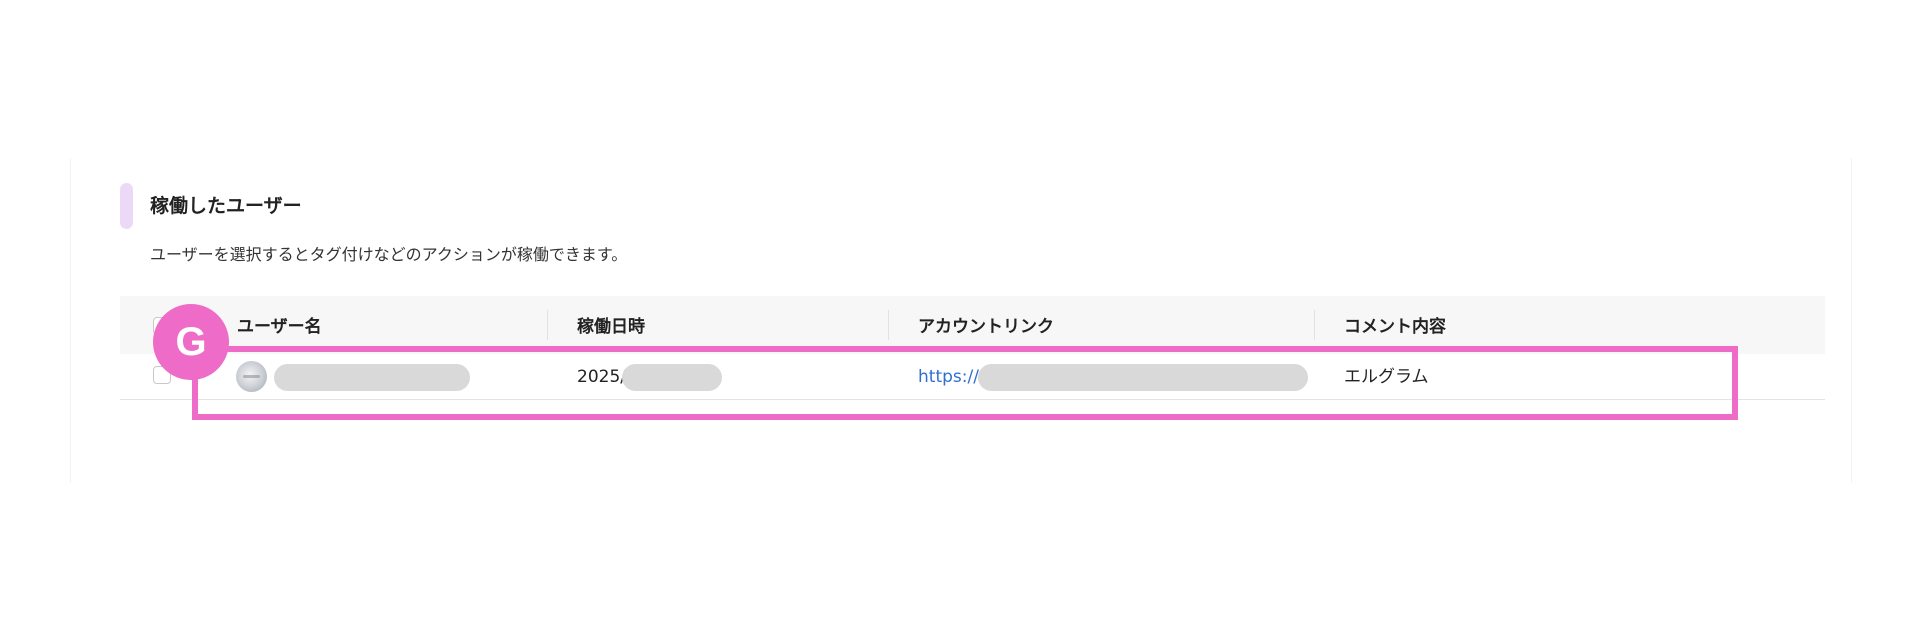 The image size is (1920, 640). Describe the element at coordinates (226, 206) in the screenshot. I see `section-title: 稼働したユーザー` at that location.